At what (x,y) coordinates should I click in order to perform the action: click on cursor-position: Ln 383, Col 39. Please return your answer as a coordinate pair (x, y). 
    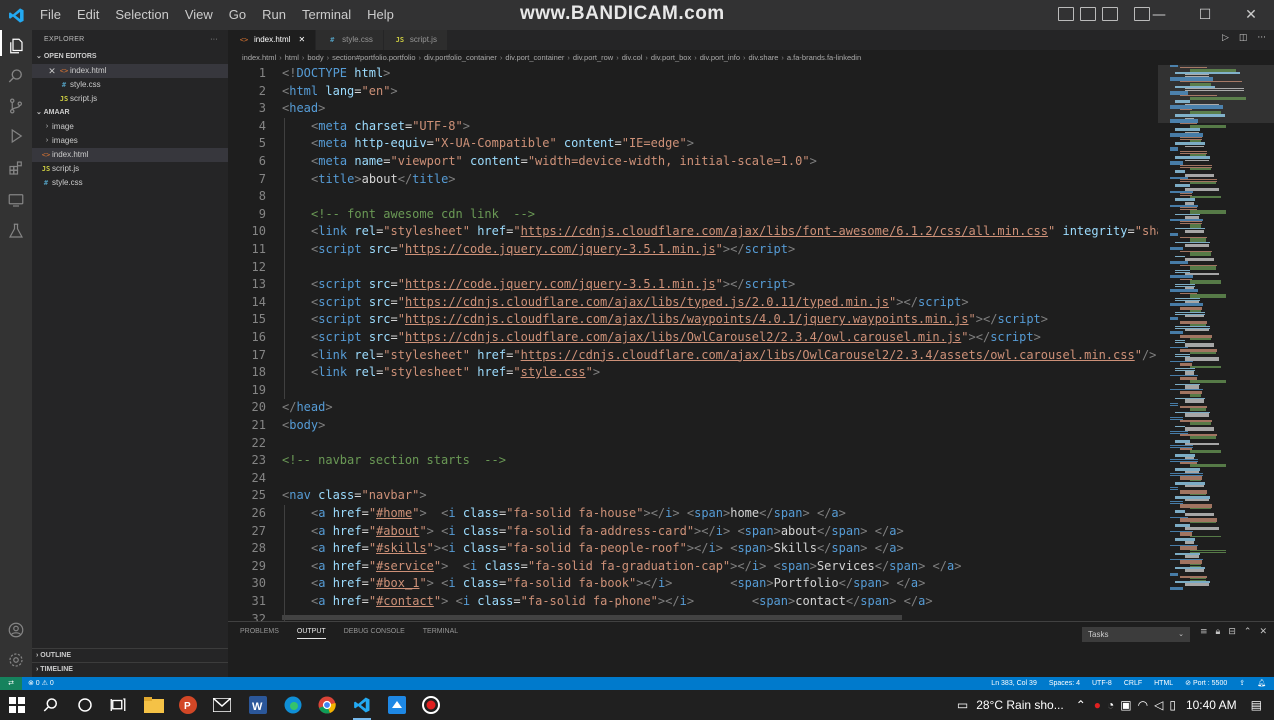
    Looking at the image, I should click on (1014, 683).